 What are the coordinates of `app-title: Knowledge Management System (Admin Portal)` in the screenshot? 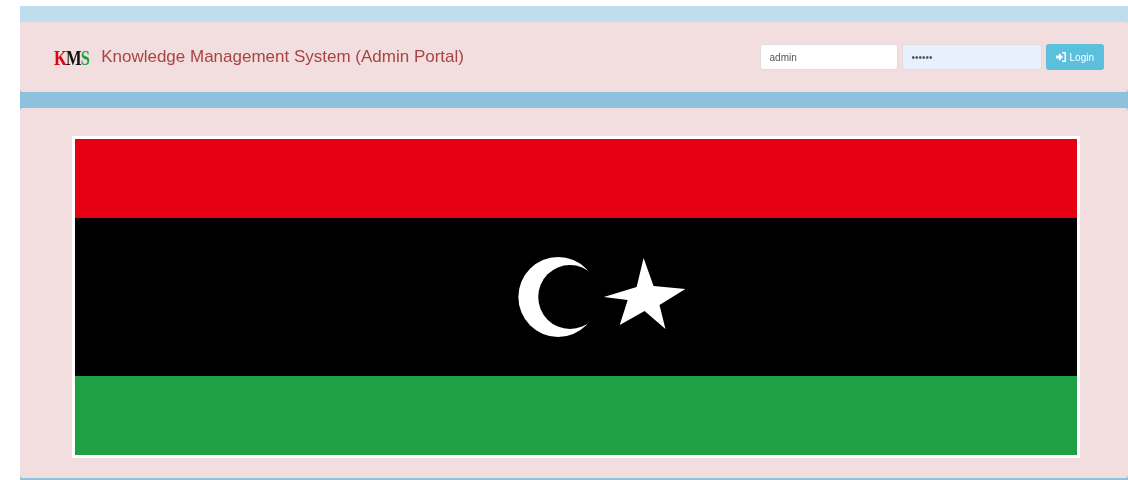 It's located at (282, 57).